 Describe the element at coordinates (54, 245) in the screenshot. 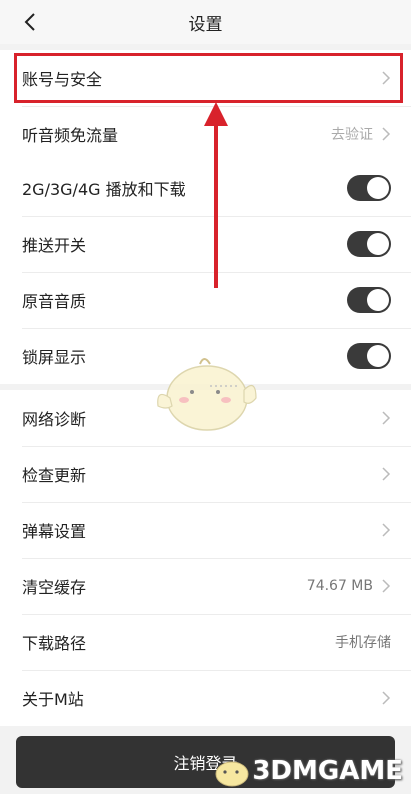

I see `row-label: 推送开关` at that location.